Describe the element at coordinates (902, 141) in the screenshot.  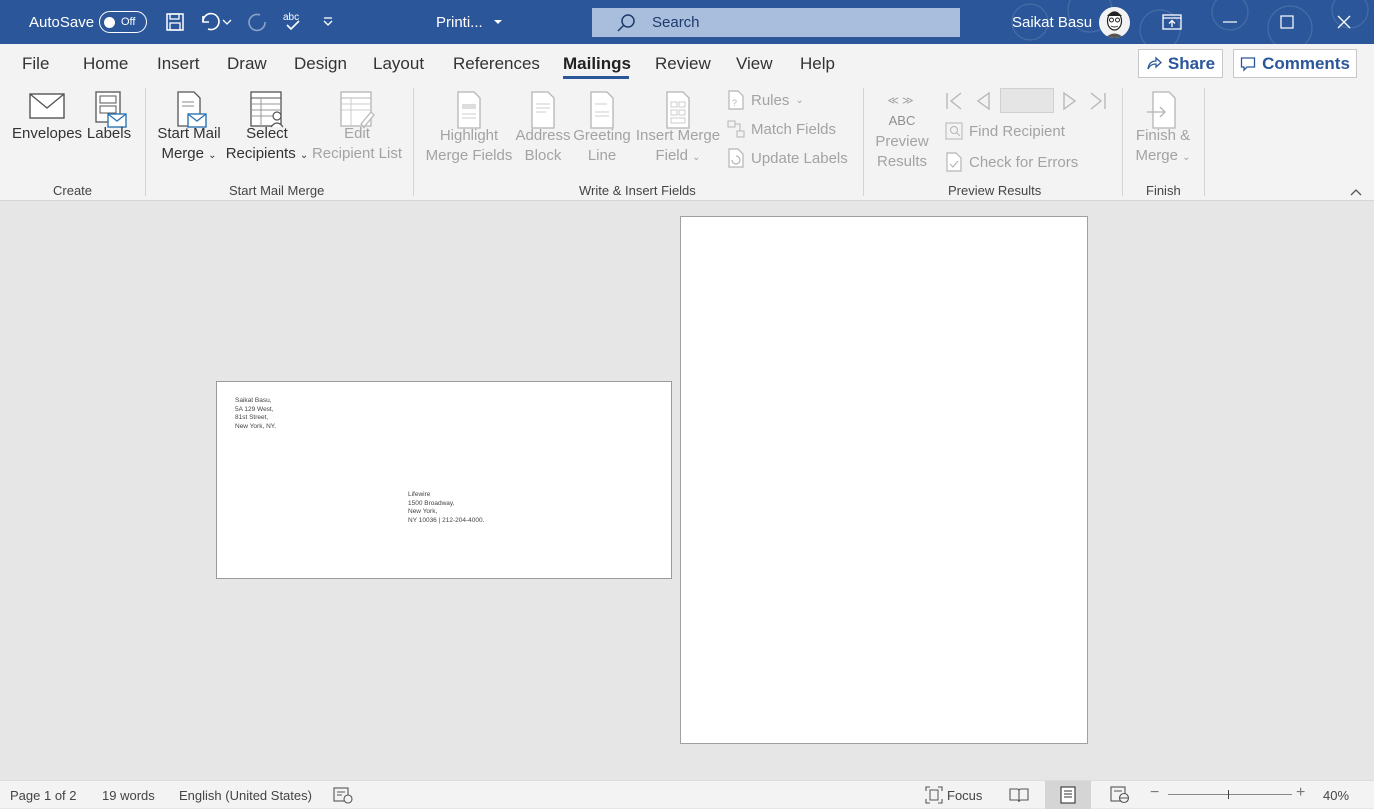
I see `preview-results-line1: Preview` at that location.